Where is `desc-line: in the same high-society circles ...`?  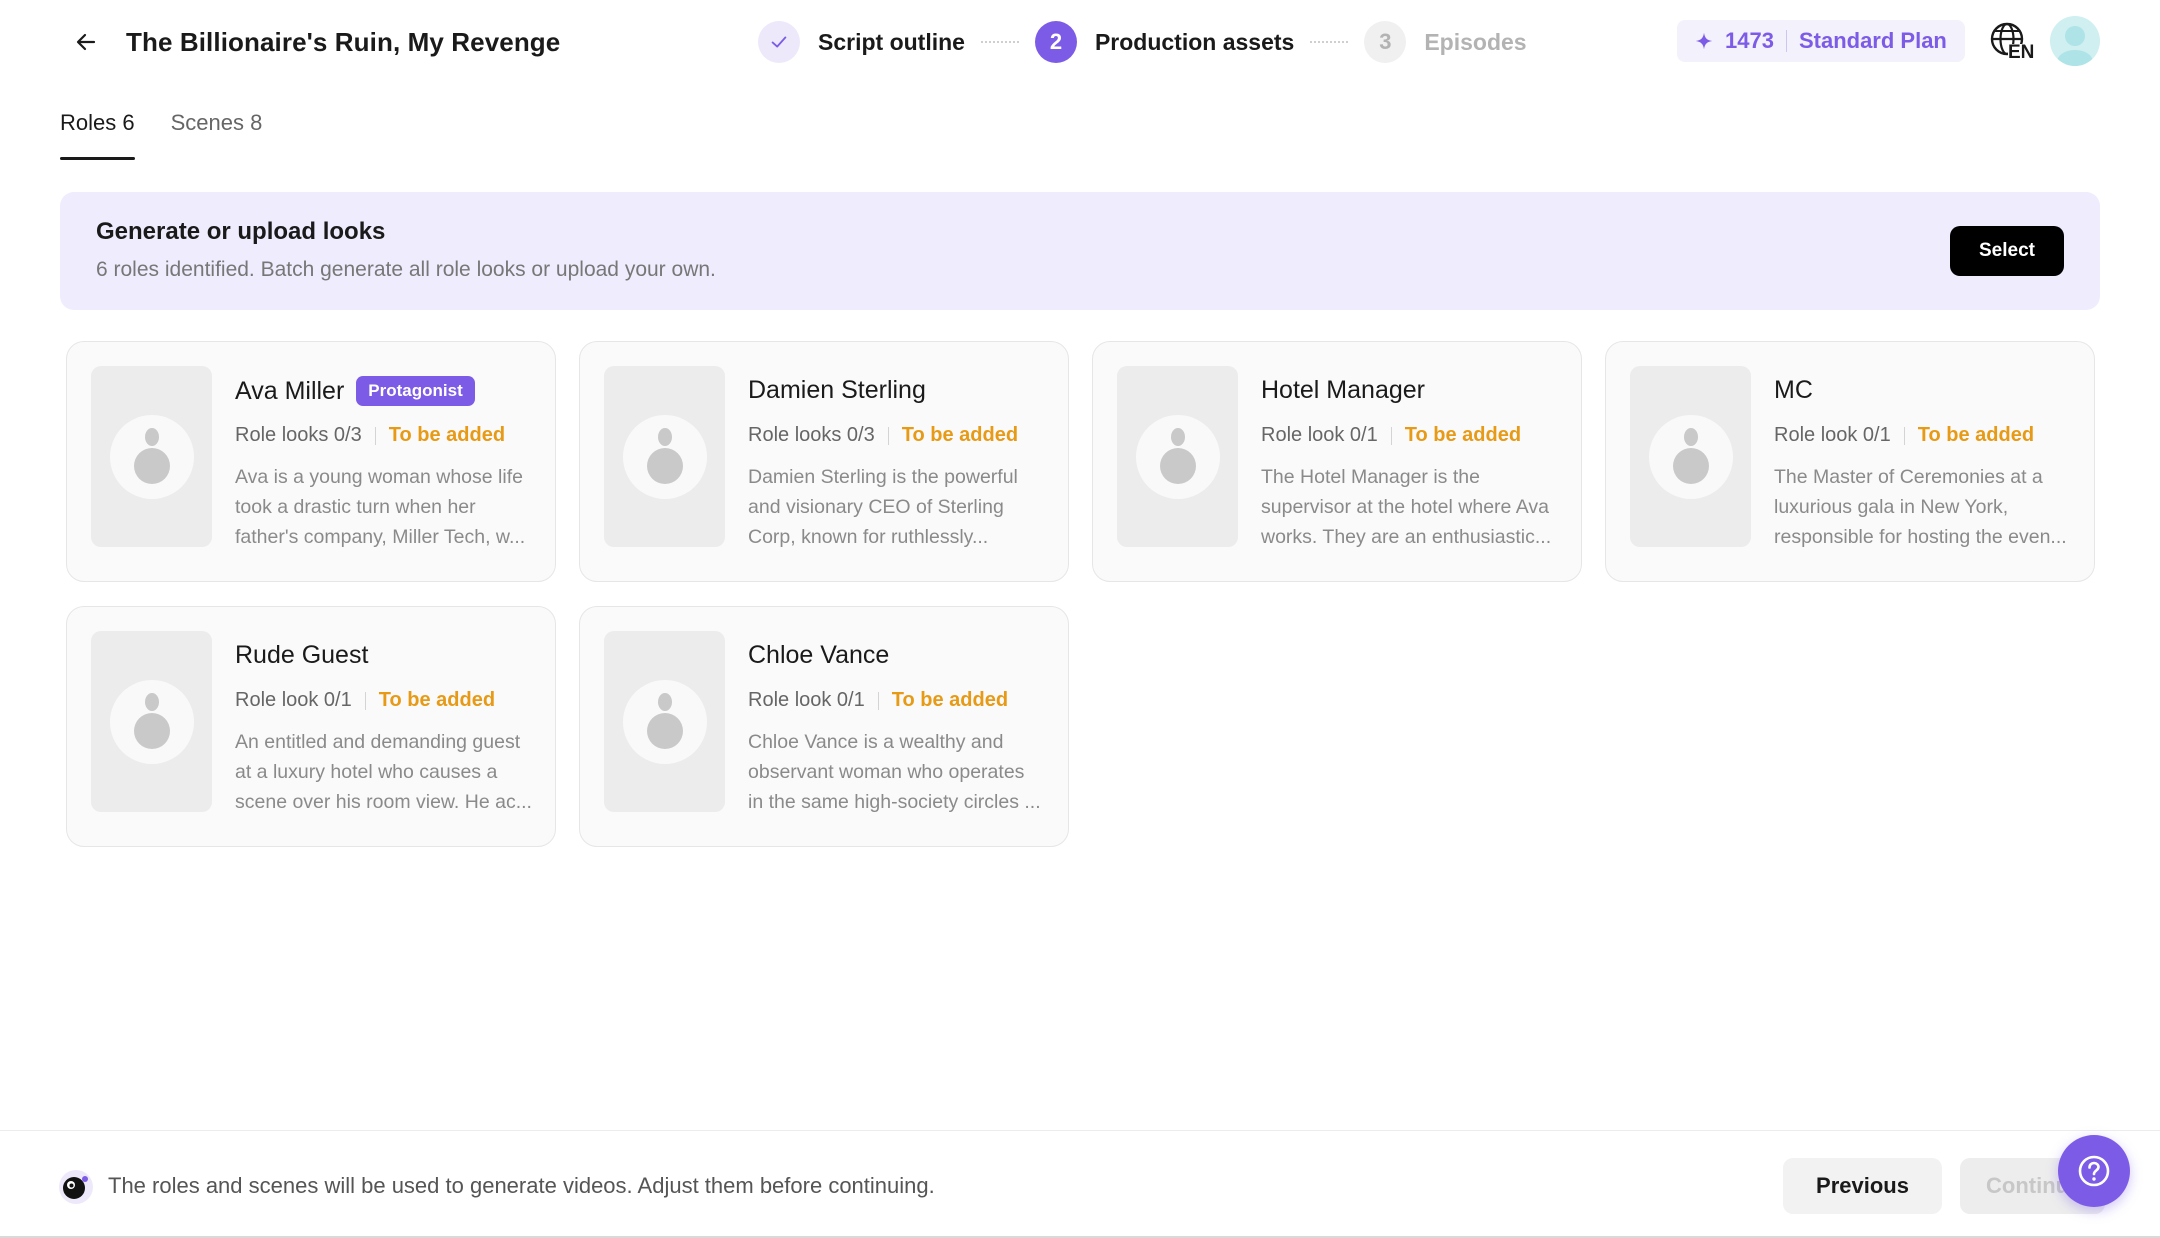 desc-line: in the same high-society circles ... is located at coordinates (894, 802).